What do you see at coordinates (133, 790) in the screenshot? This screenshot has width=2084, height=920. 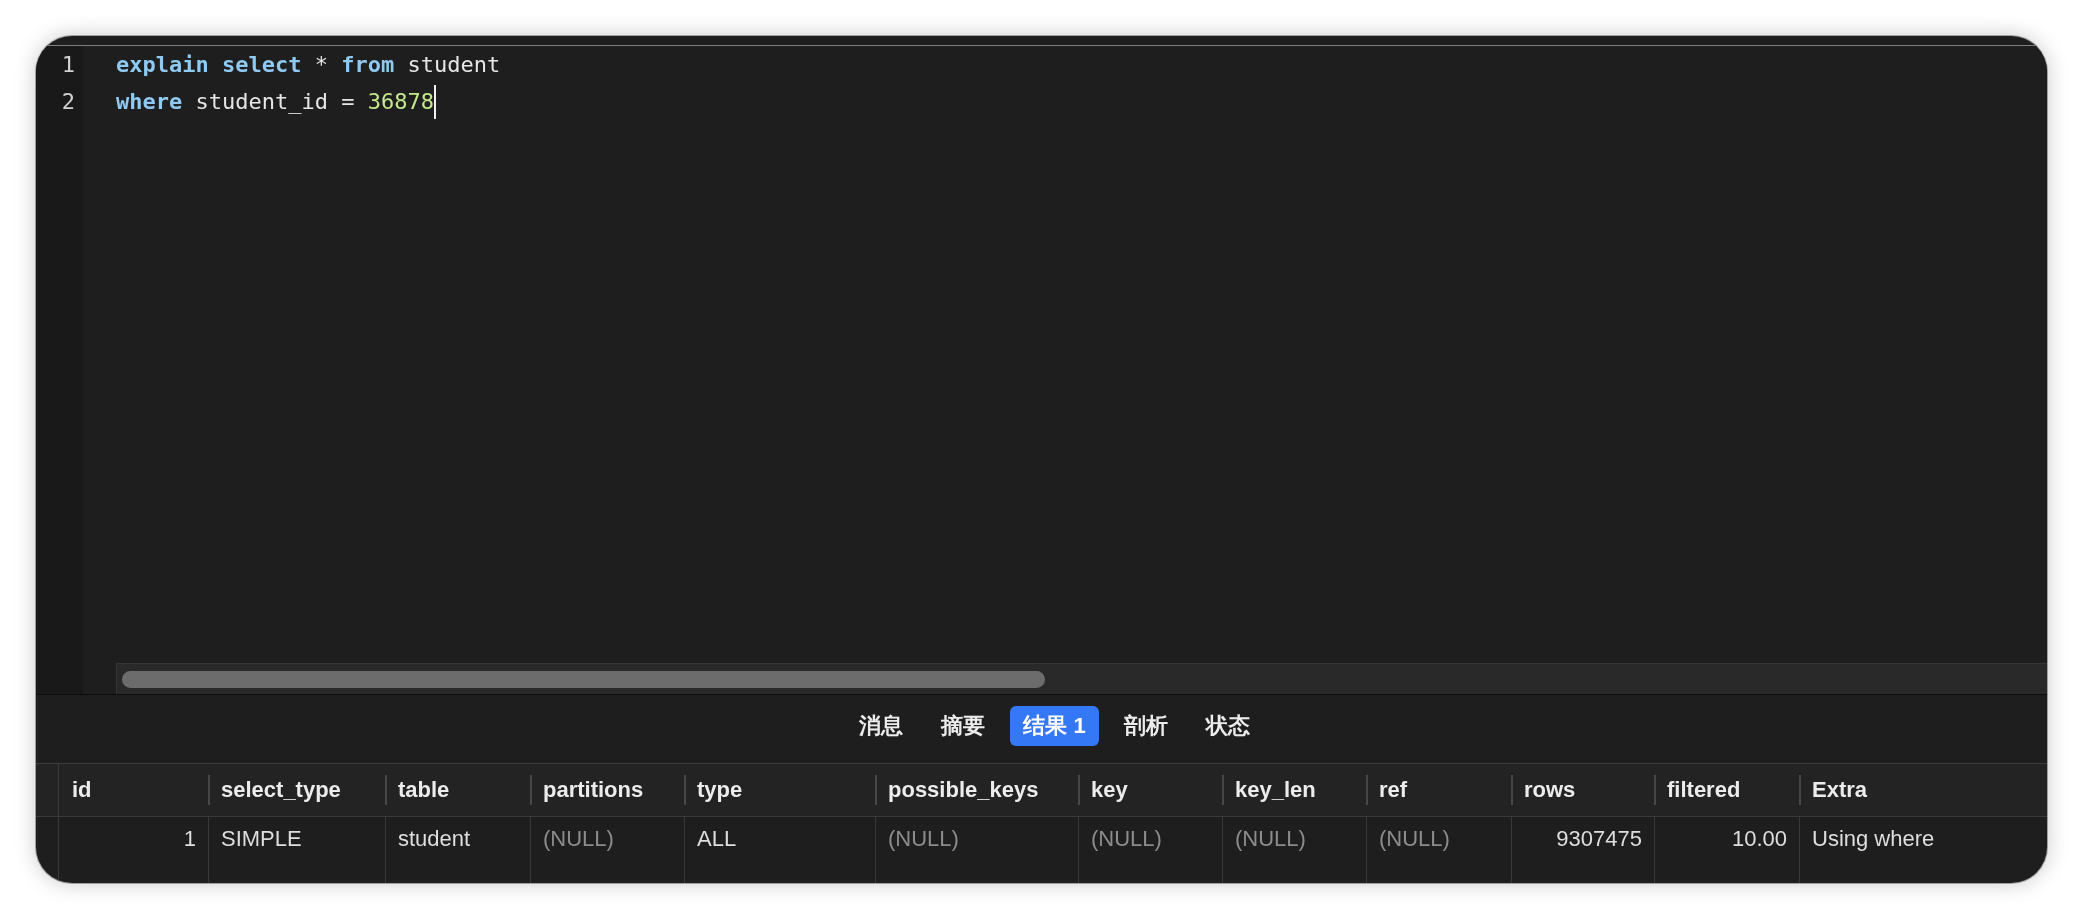 I see `column-header: id` at bounding box center [133, 790].